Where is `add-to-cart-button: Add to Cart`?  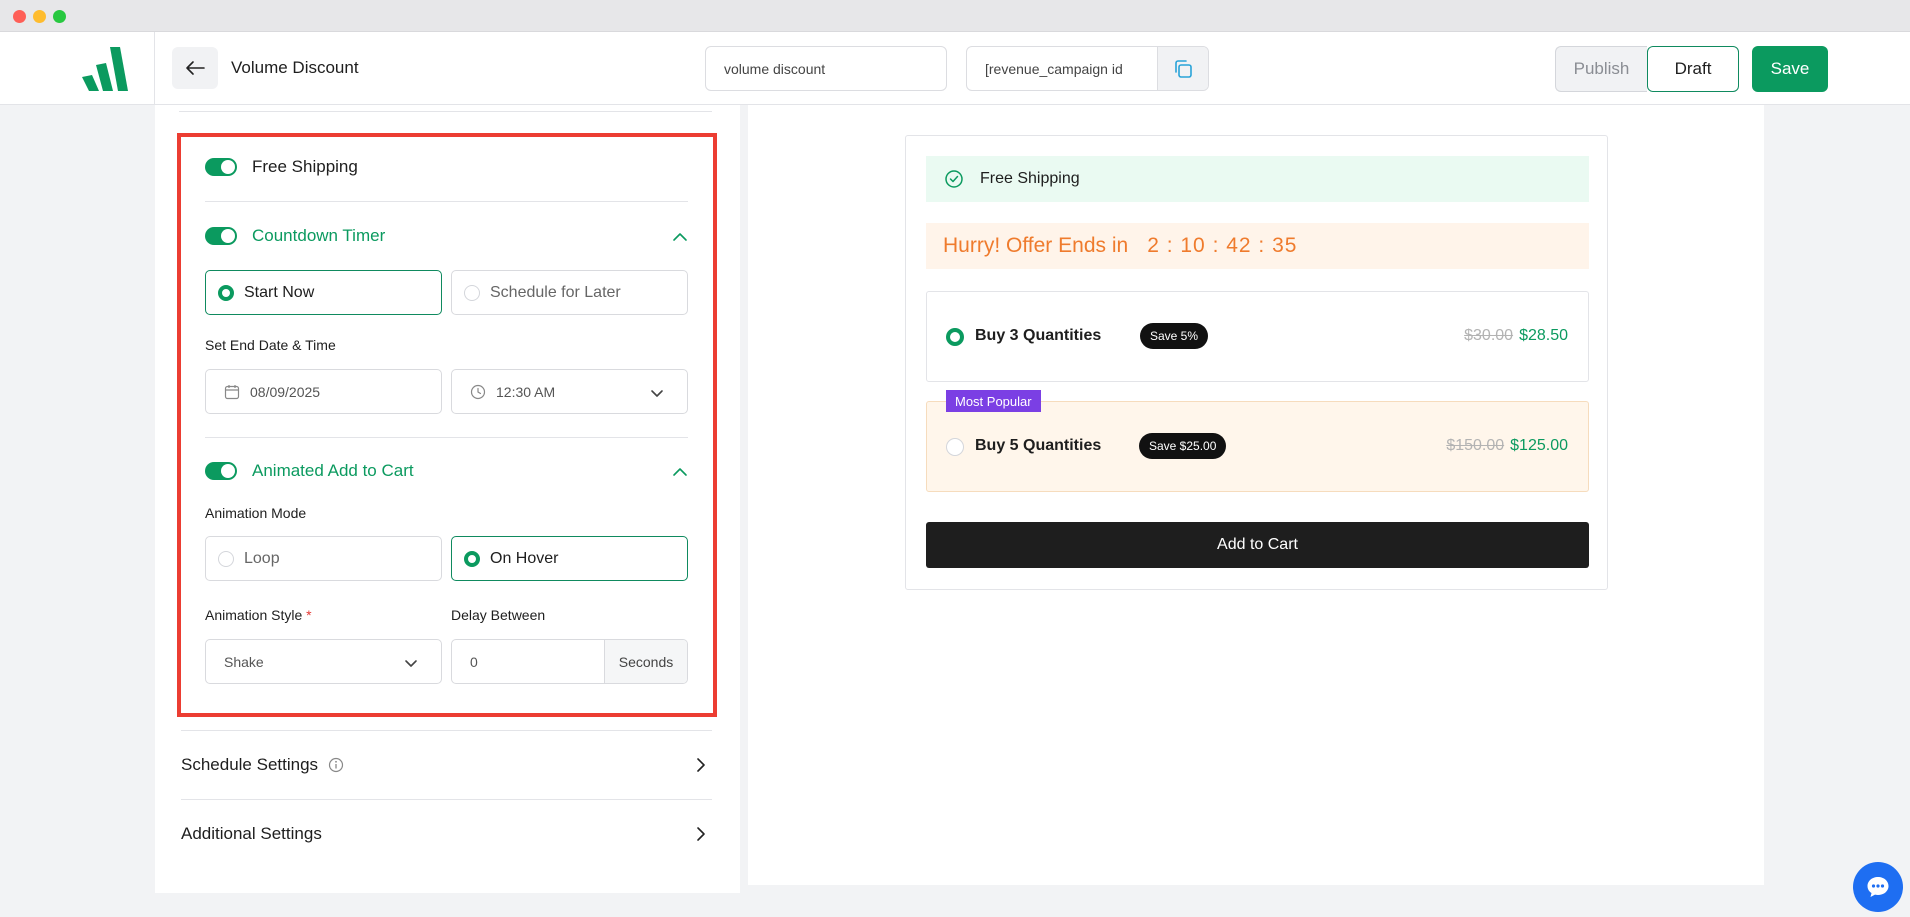 add-to-cart-button: Add to Cart is located at coordinates (1257, 545).